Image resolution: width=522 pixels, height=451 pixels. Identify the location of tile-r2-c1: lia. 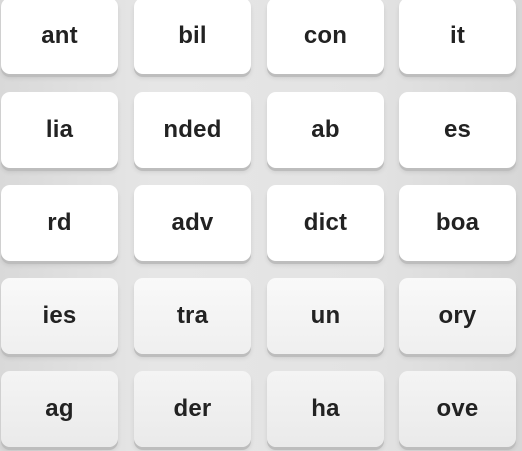
(59, 130).